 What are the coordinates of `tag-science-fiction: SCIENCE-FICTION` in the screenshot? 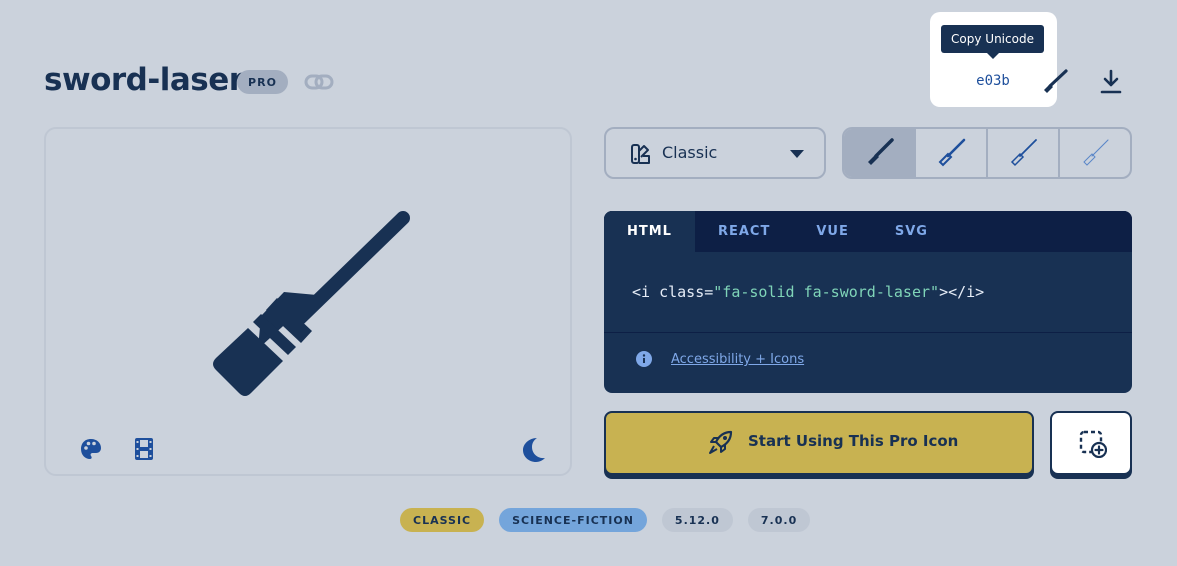 It's located at (573, 520).